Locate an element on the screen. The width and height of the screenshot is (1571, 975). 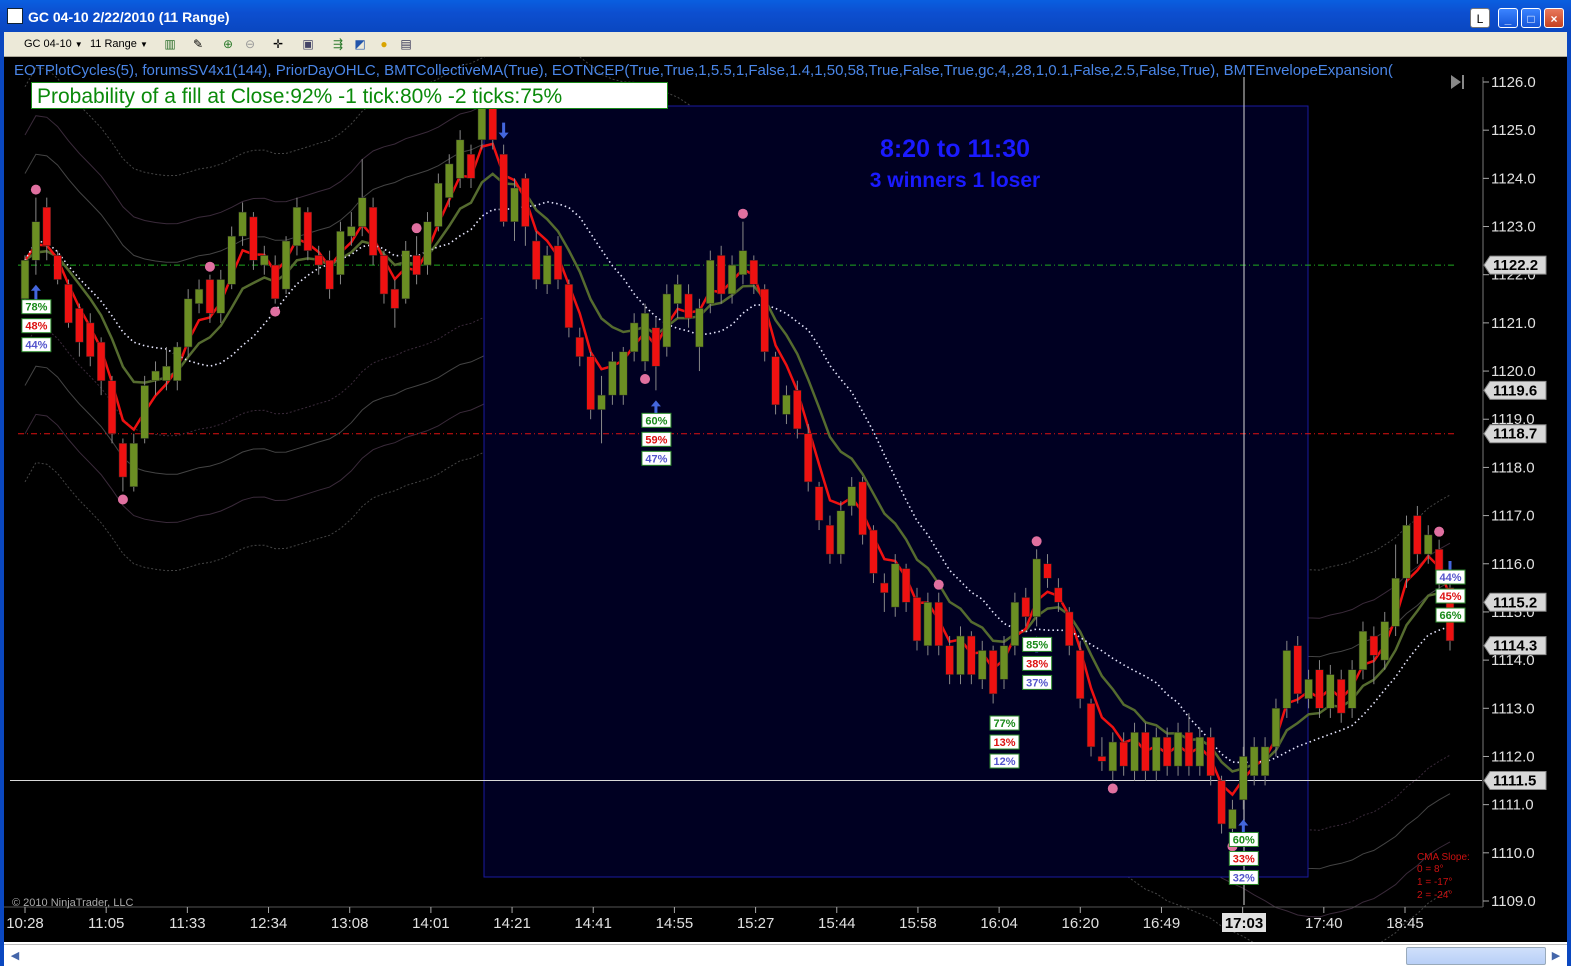
crosshair-icon: ✛ is located at coordinates (278, 44).